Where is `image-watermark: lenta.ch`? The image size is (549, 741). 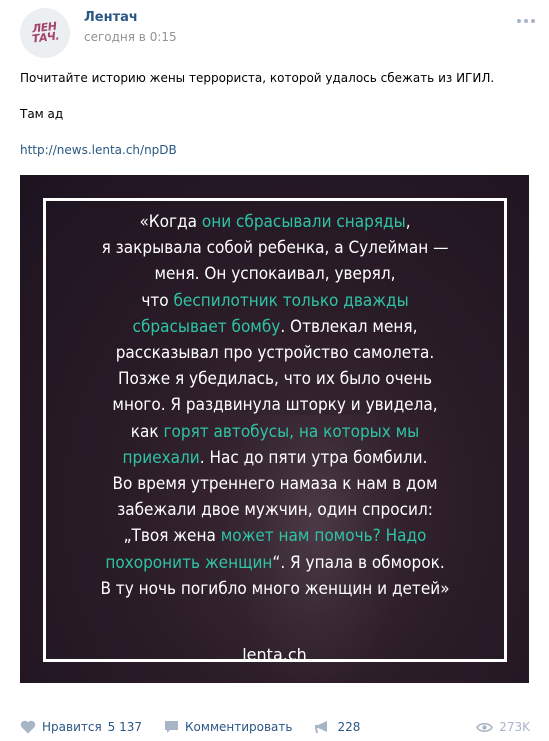
image-watermark: lenta.ch is located at coordinates (274, 654).